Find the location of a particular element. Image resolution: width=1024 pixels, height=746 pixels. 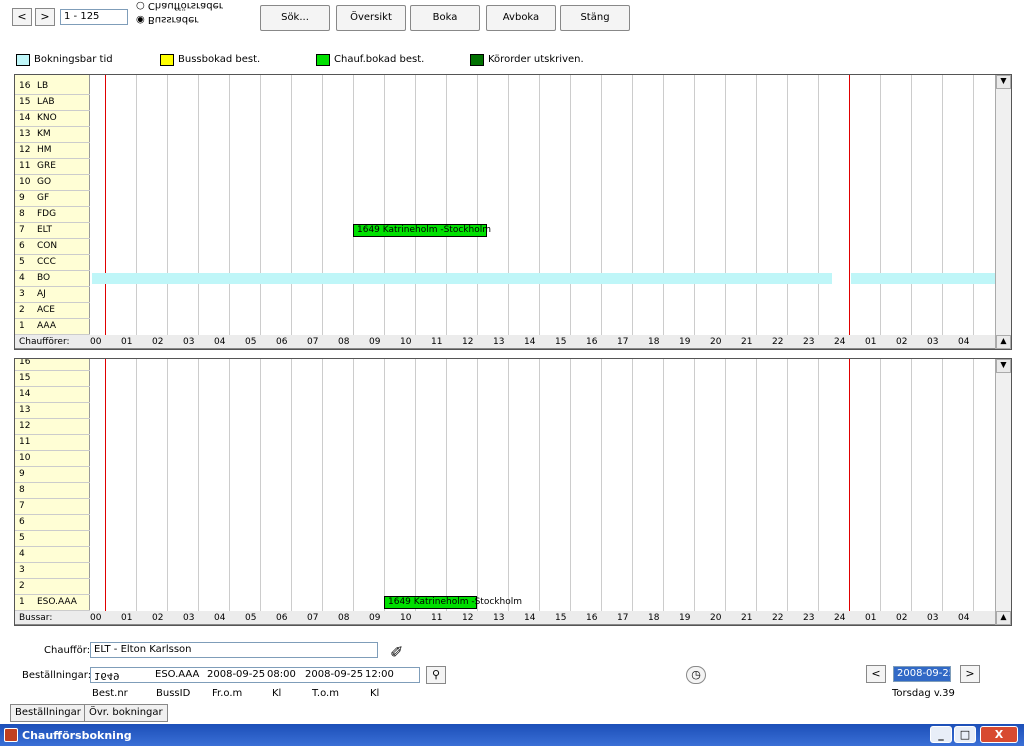

legend-swatch-chaufbokad is located at coordinates (323, 60).